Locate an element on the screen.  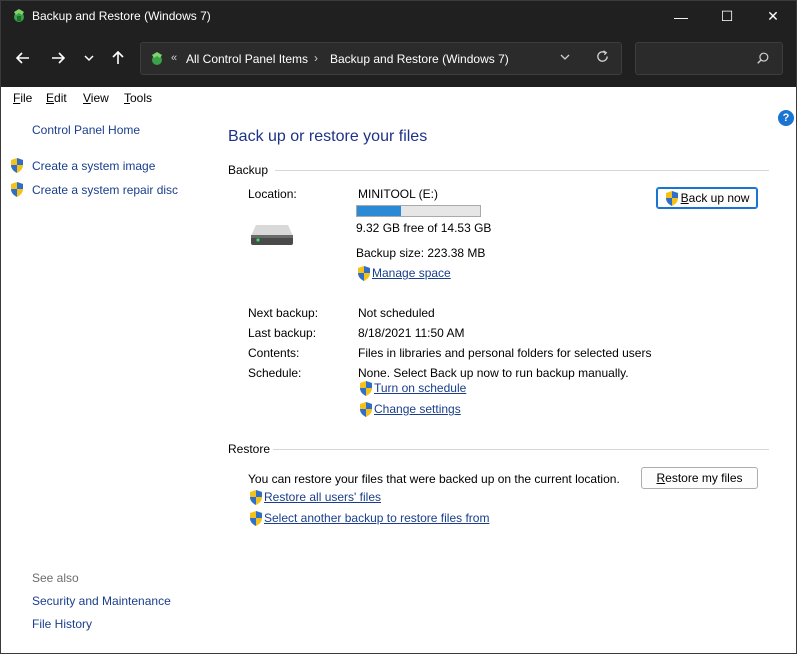
search-icon is located at coordinates (763, 58).